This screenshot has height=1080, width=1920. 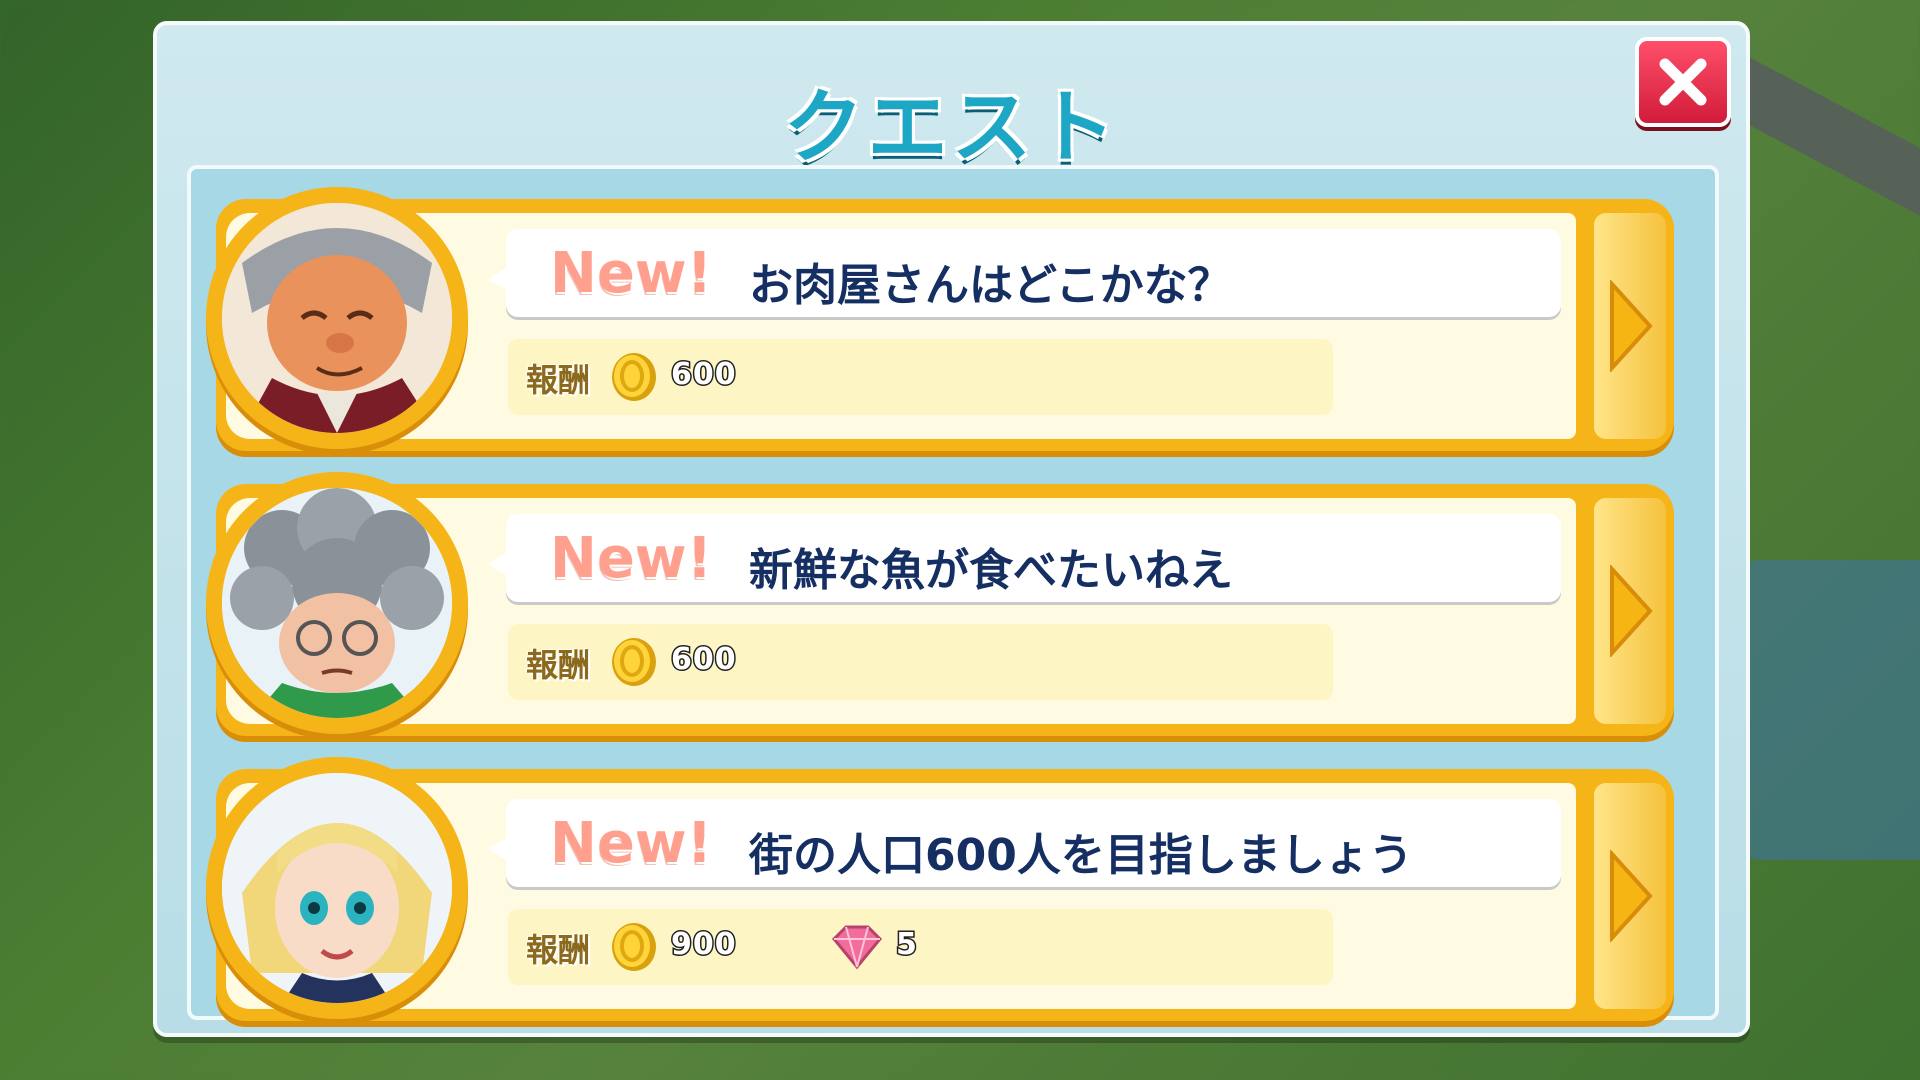 I want to click on quest-title: 新鮮な魚が食べたいねえ, so click(x=991, y=570).